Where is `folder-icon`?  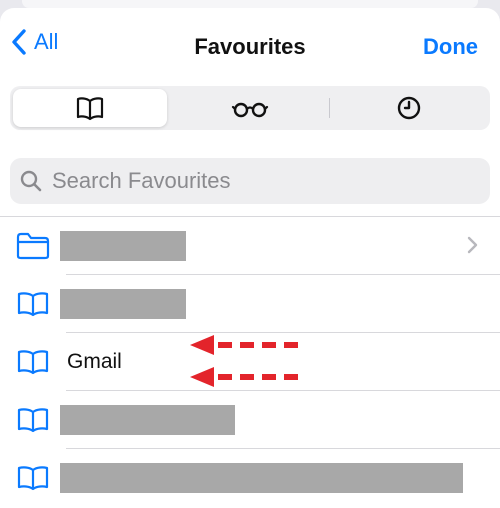
folder-icon is located at coordinates (33, 246).